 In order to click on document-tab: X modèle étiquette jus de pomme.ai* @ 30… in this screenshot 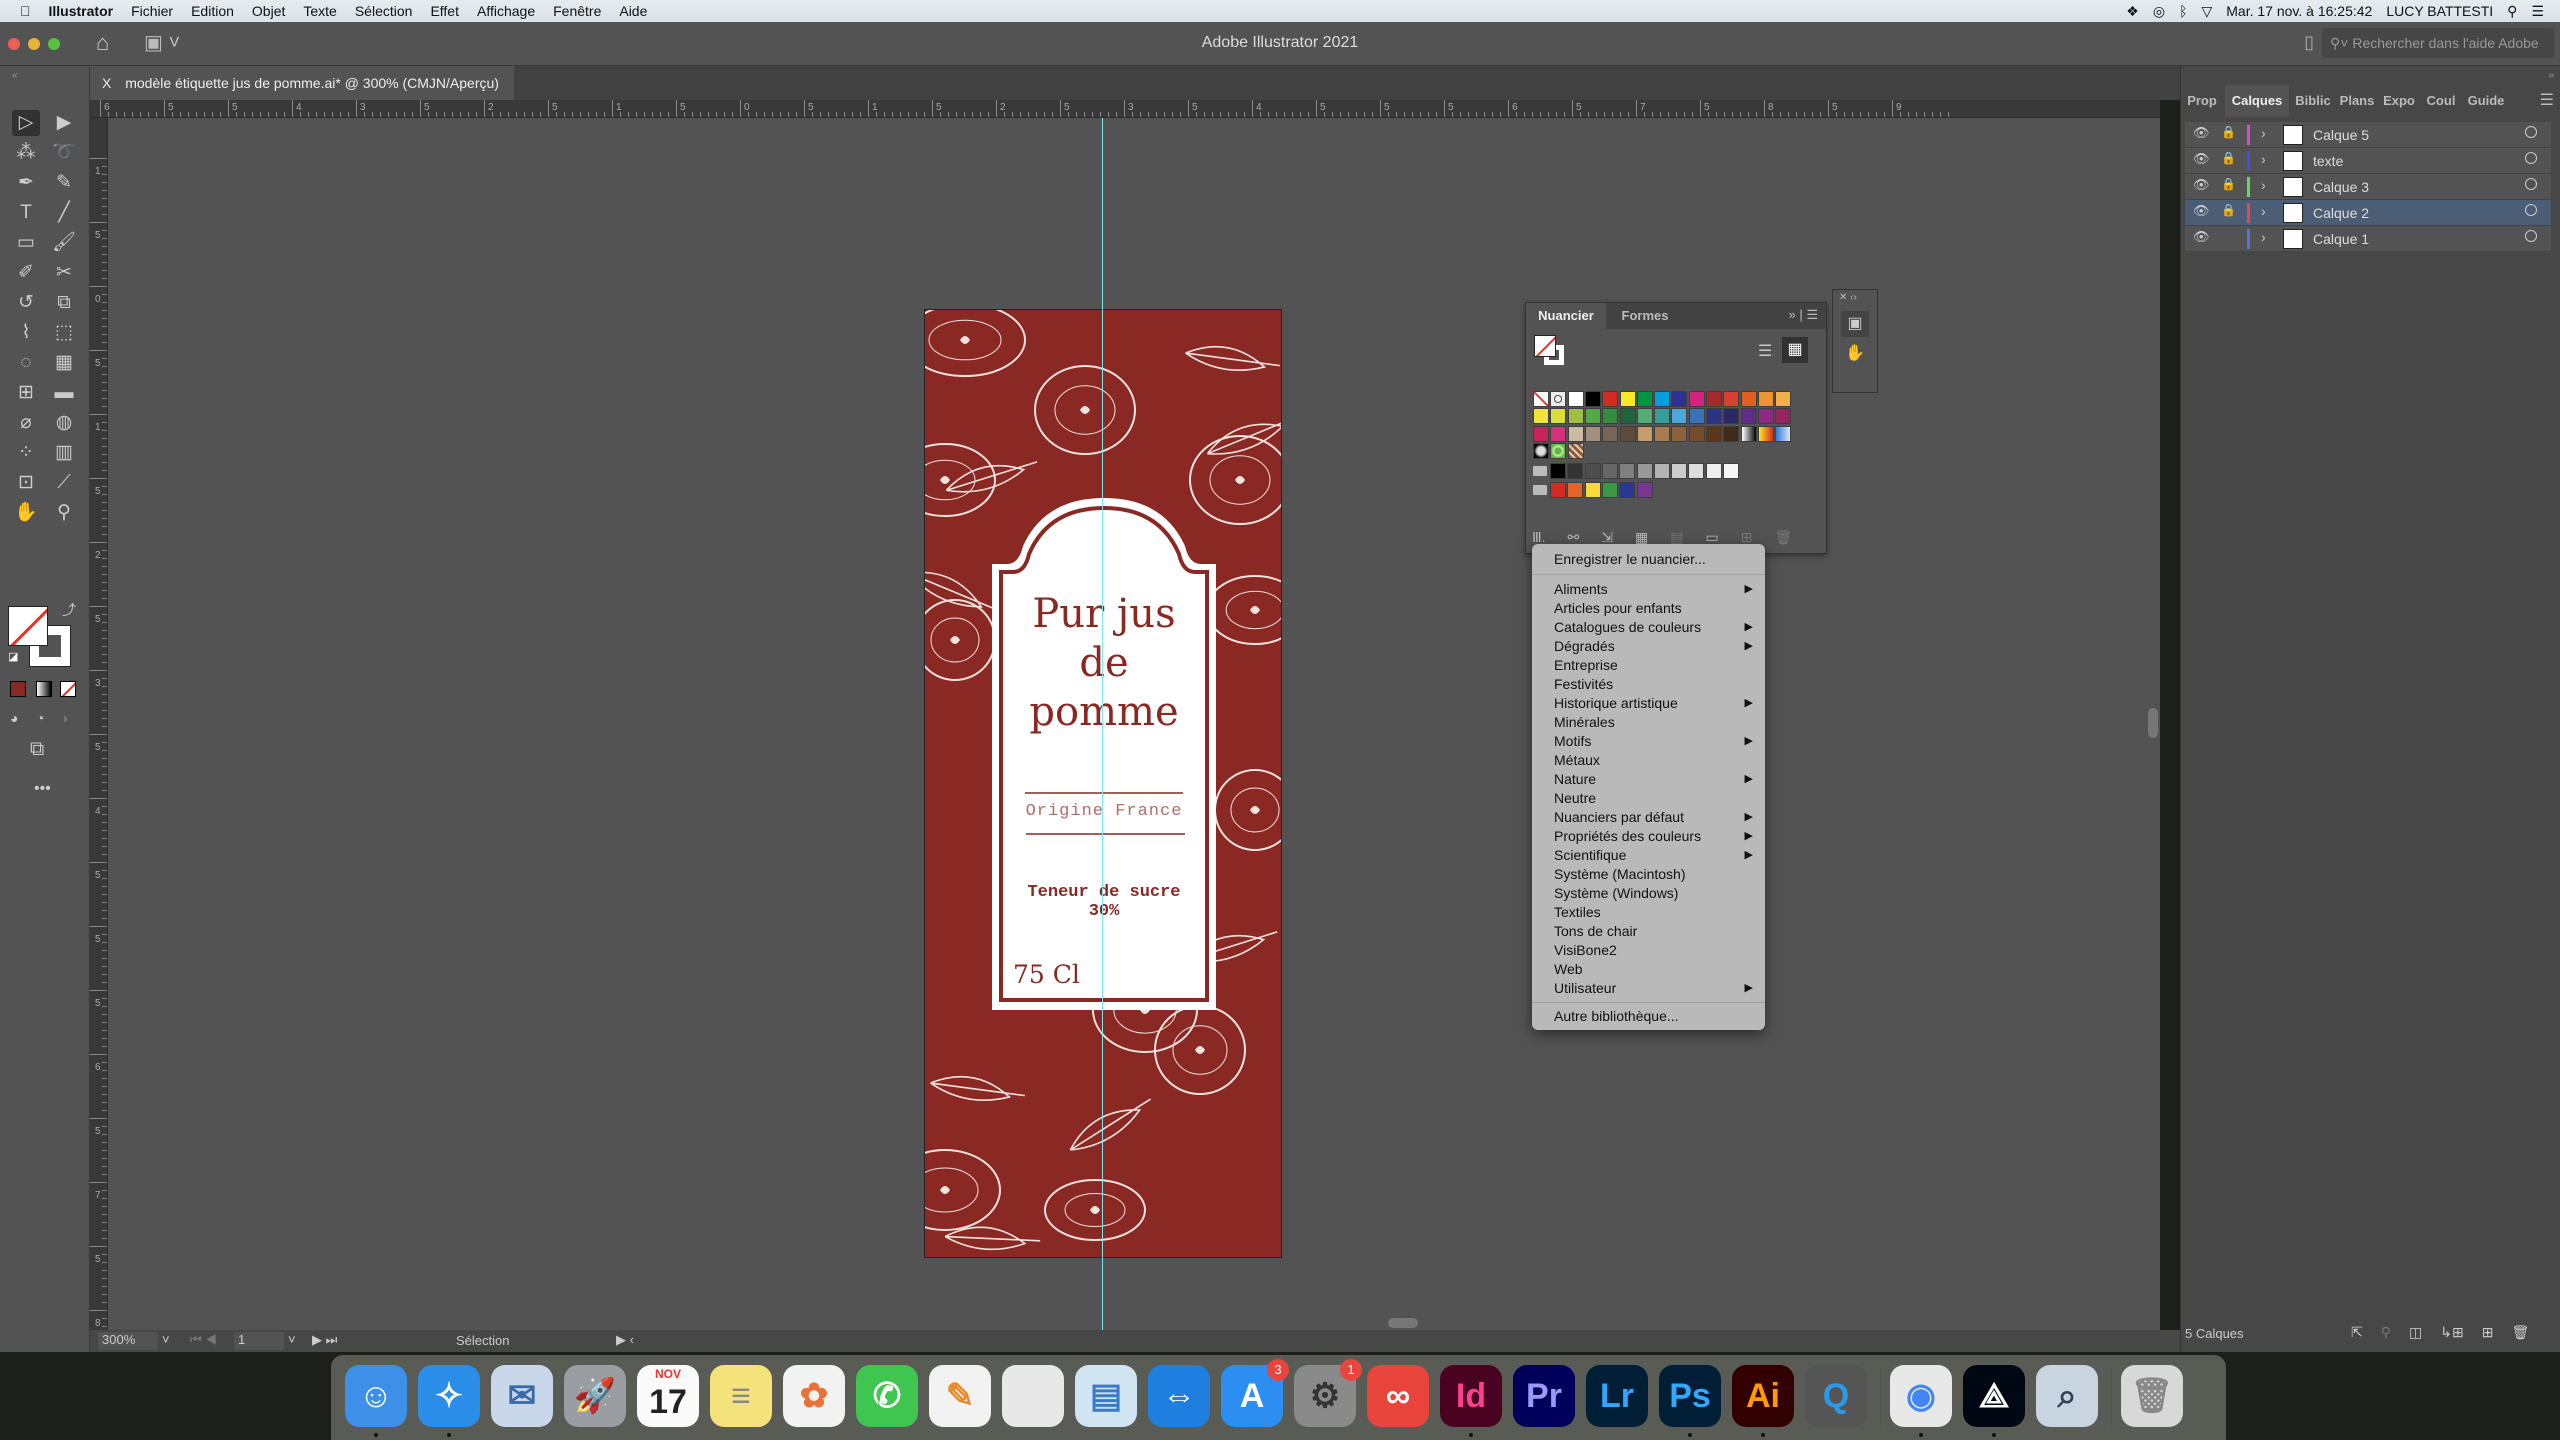, I will do `click(302, 83)`.